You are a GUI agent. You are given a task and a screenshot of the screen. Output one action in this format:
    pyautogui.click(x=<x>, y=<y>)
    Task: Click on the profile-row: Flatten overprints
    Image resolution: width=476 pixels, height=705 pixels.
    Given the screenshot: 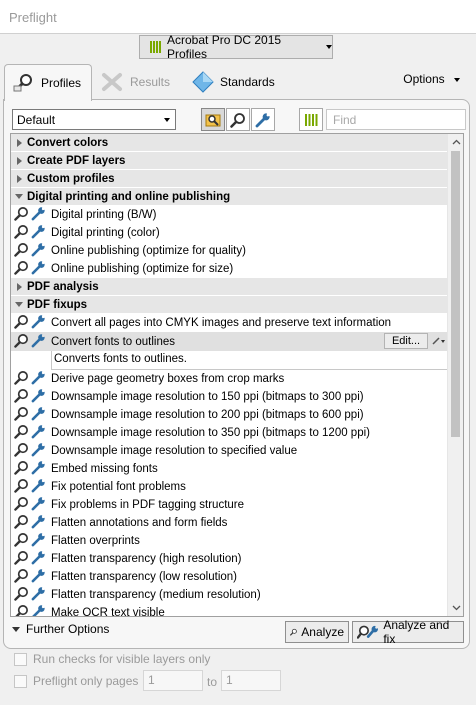 What is the action you would take?
    pyautogui.click(x=229, y=541)
    